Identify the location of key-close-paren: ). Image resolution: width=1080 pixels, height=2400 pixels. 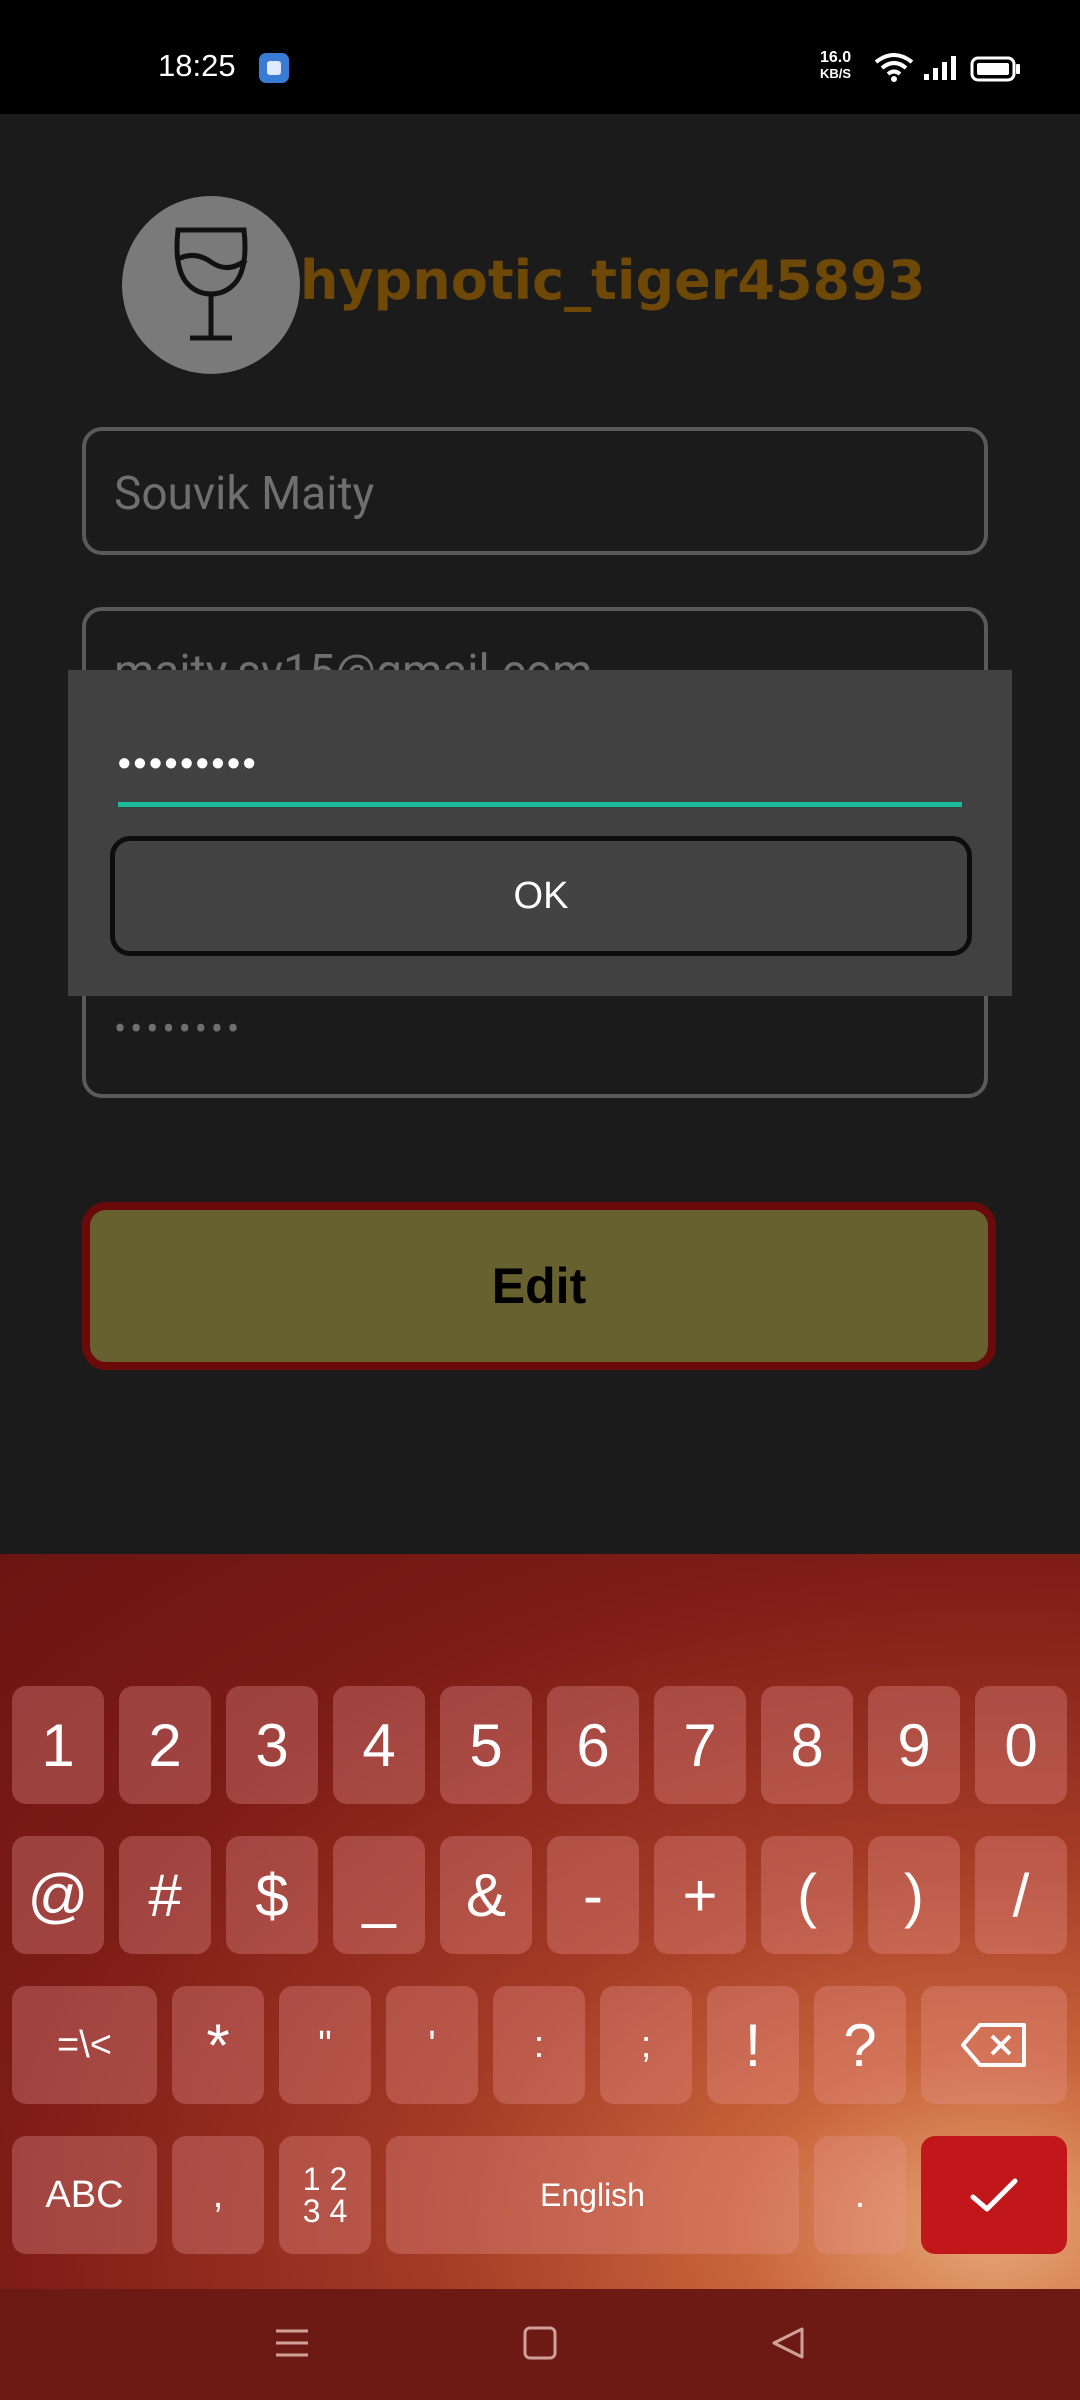
(914, 1895).